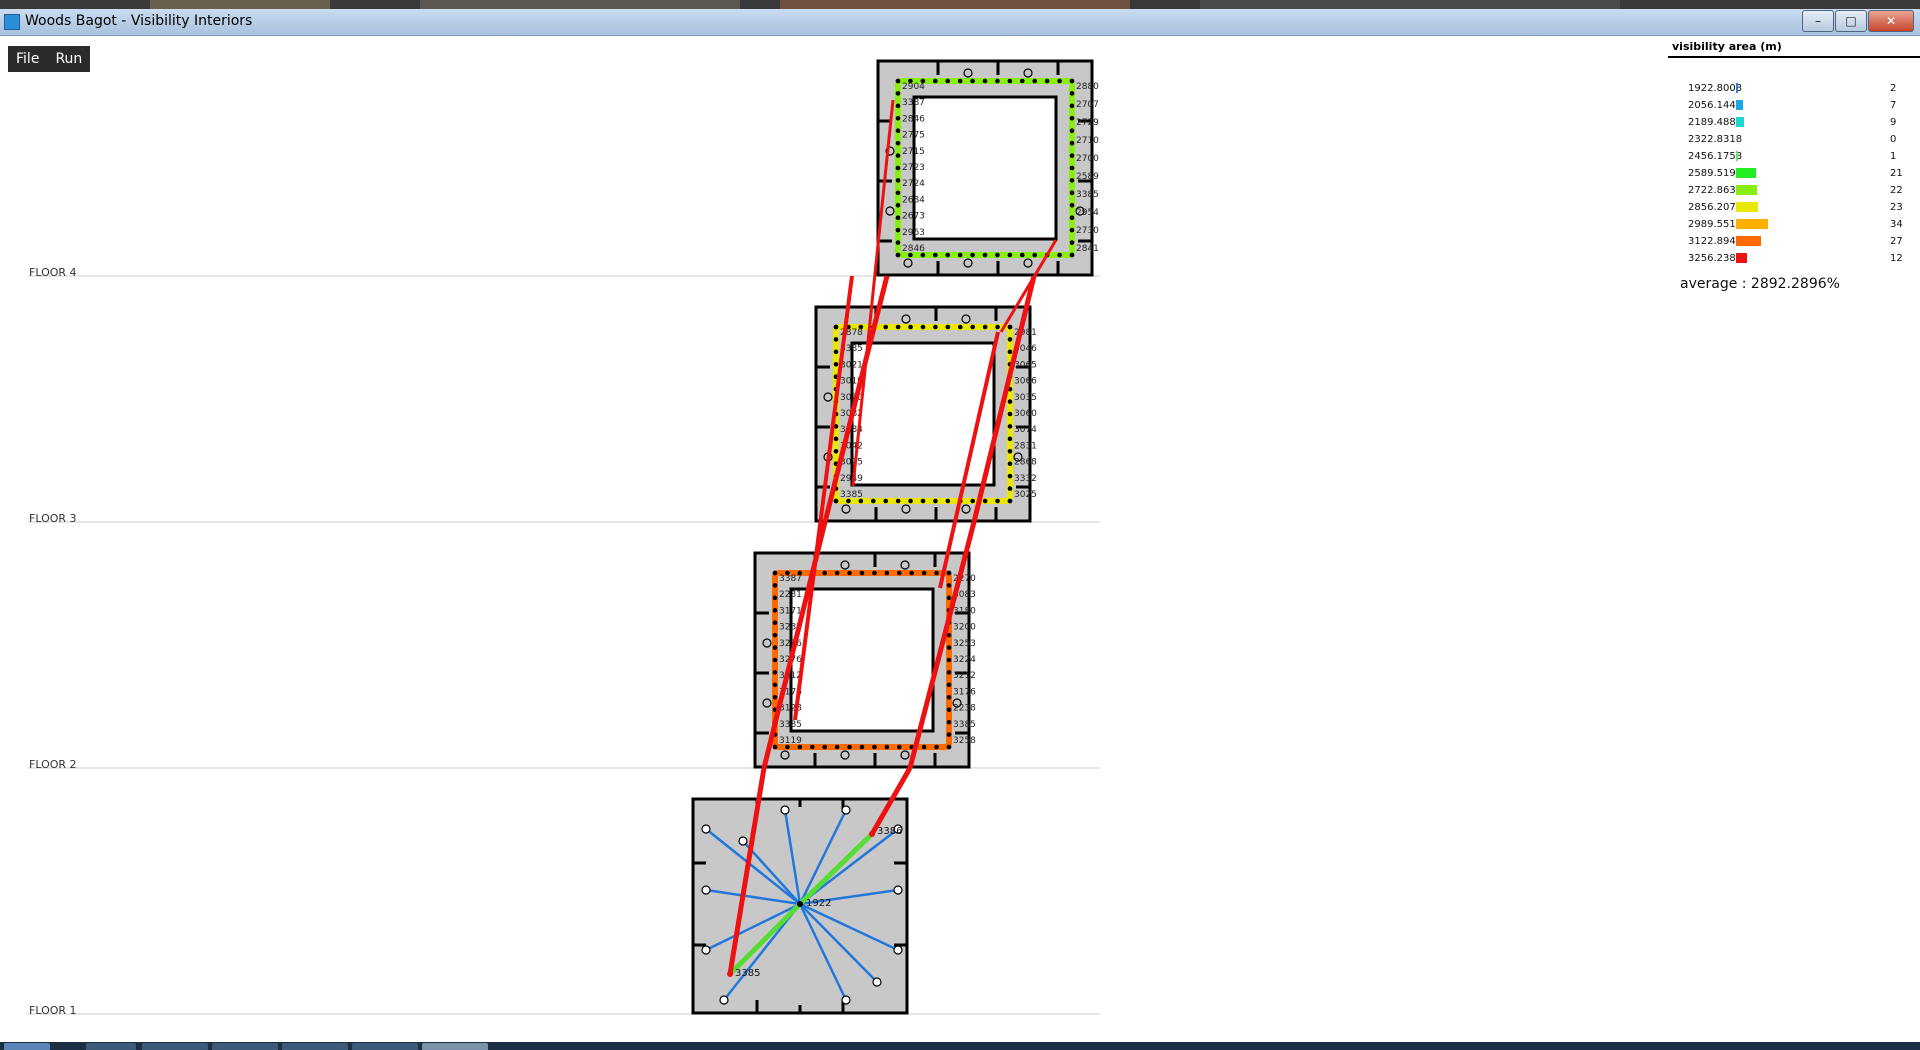 The width and height of the screenshot is (1920, 1050). I want to click on point-label: 3021, so click(851, 365).